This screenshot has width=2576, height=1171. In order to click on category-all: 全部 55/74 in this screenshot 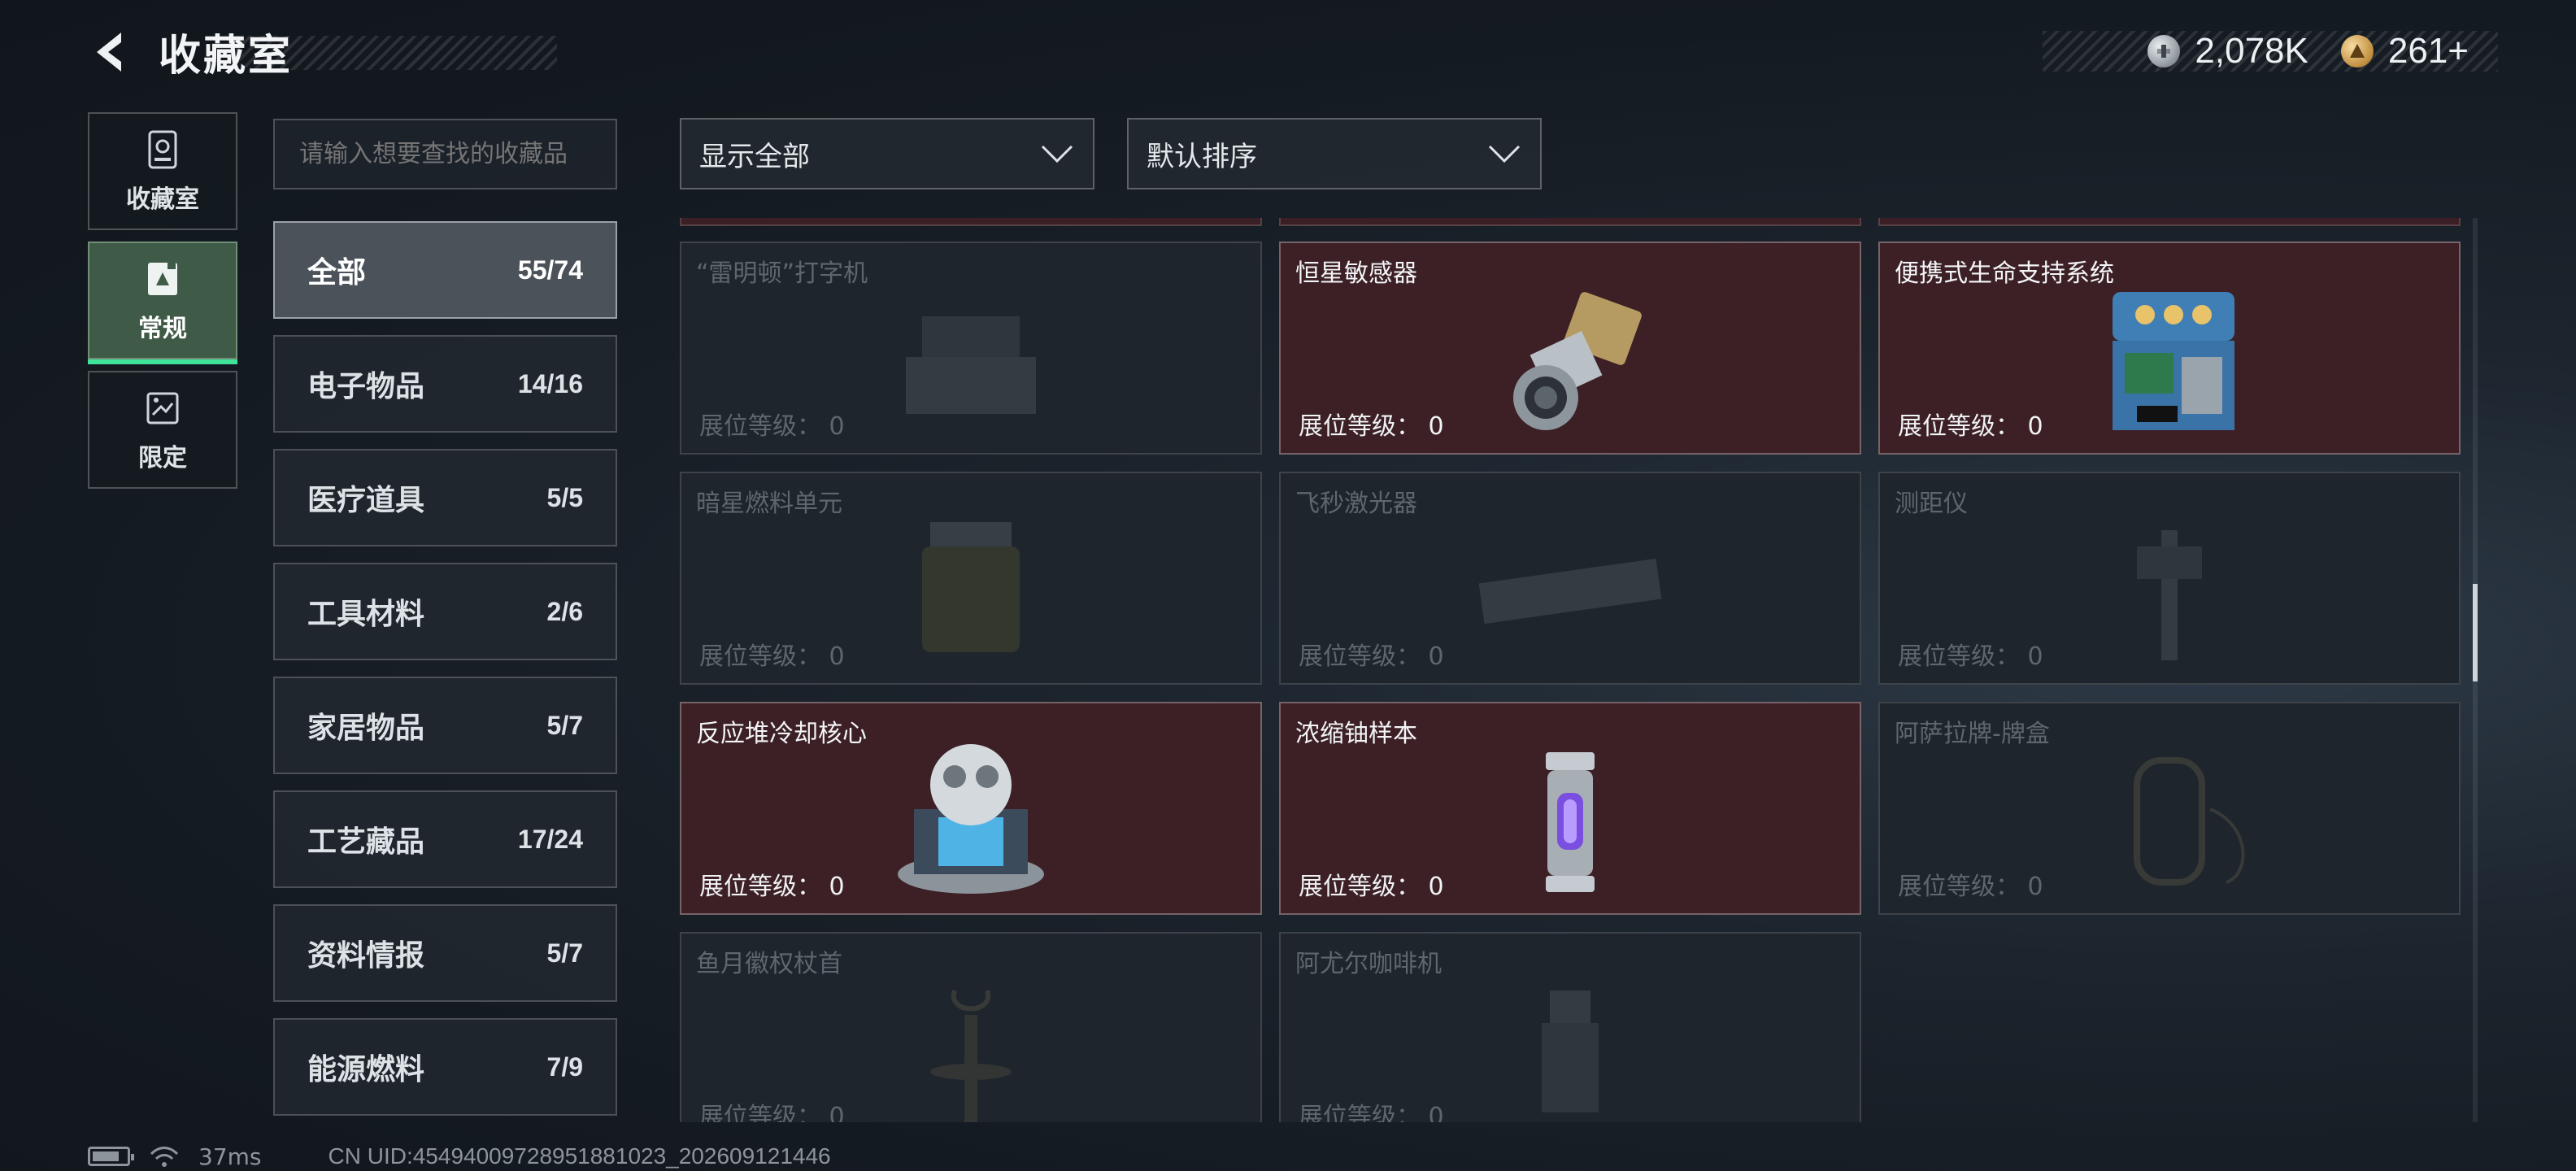, I will do `click(445, 270)`.